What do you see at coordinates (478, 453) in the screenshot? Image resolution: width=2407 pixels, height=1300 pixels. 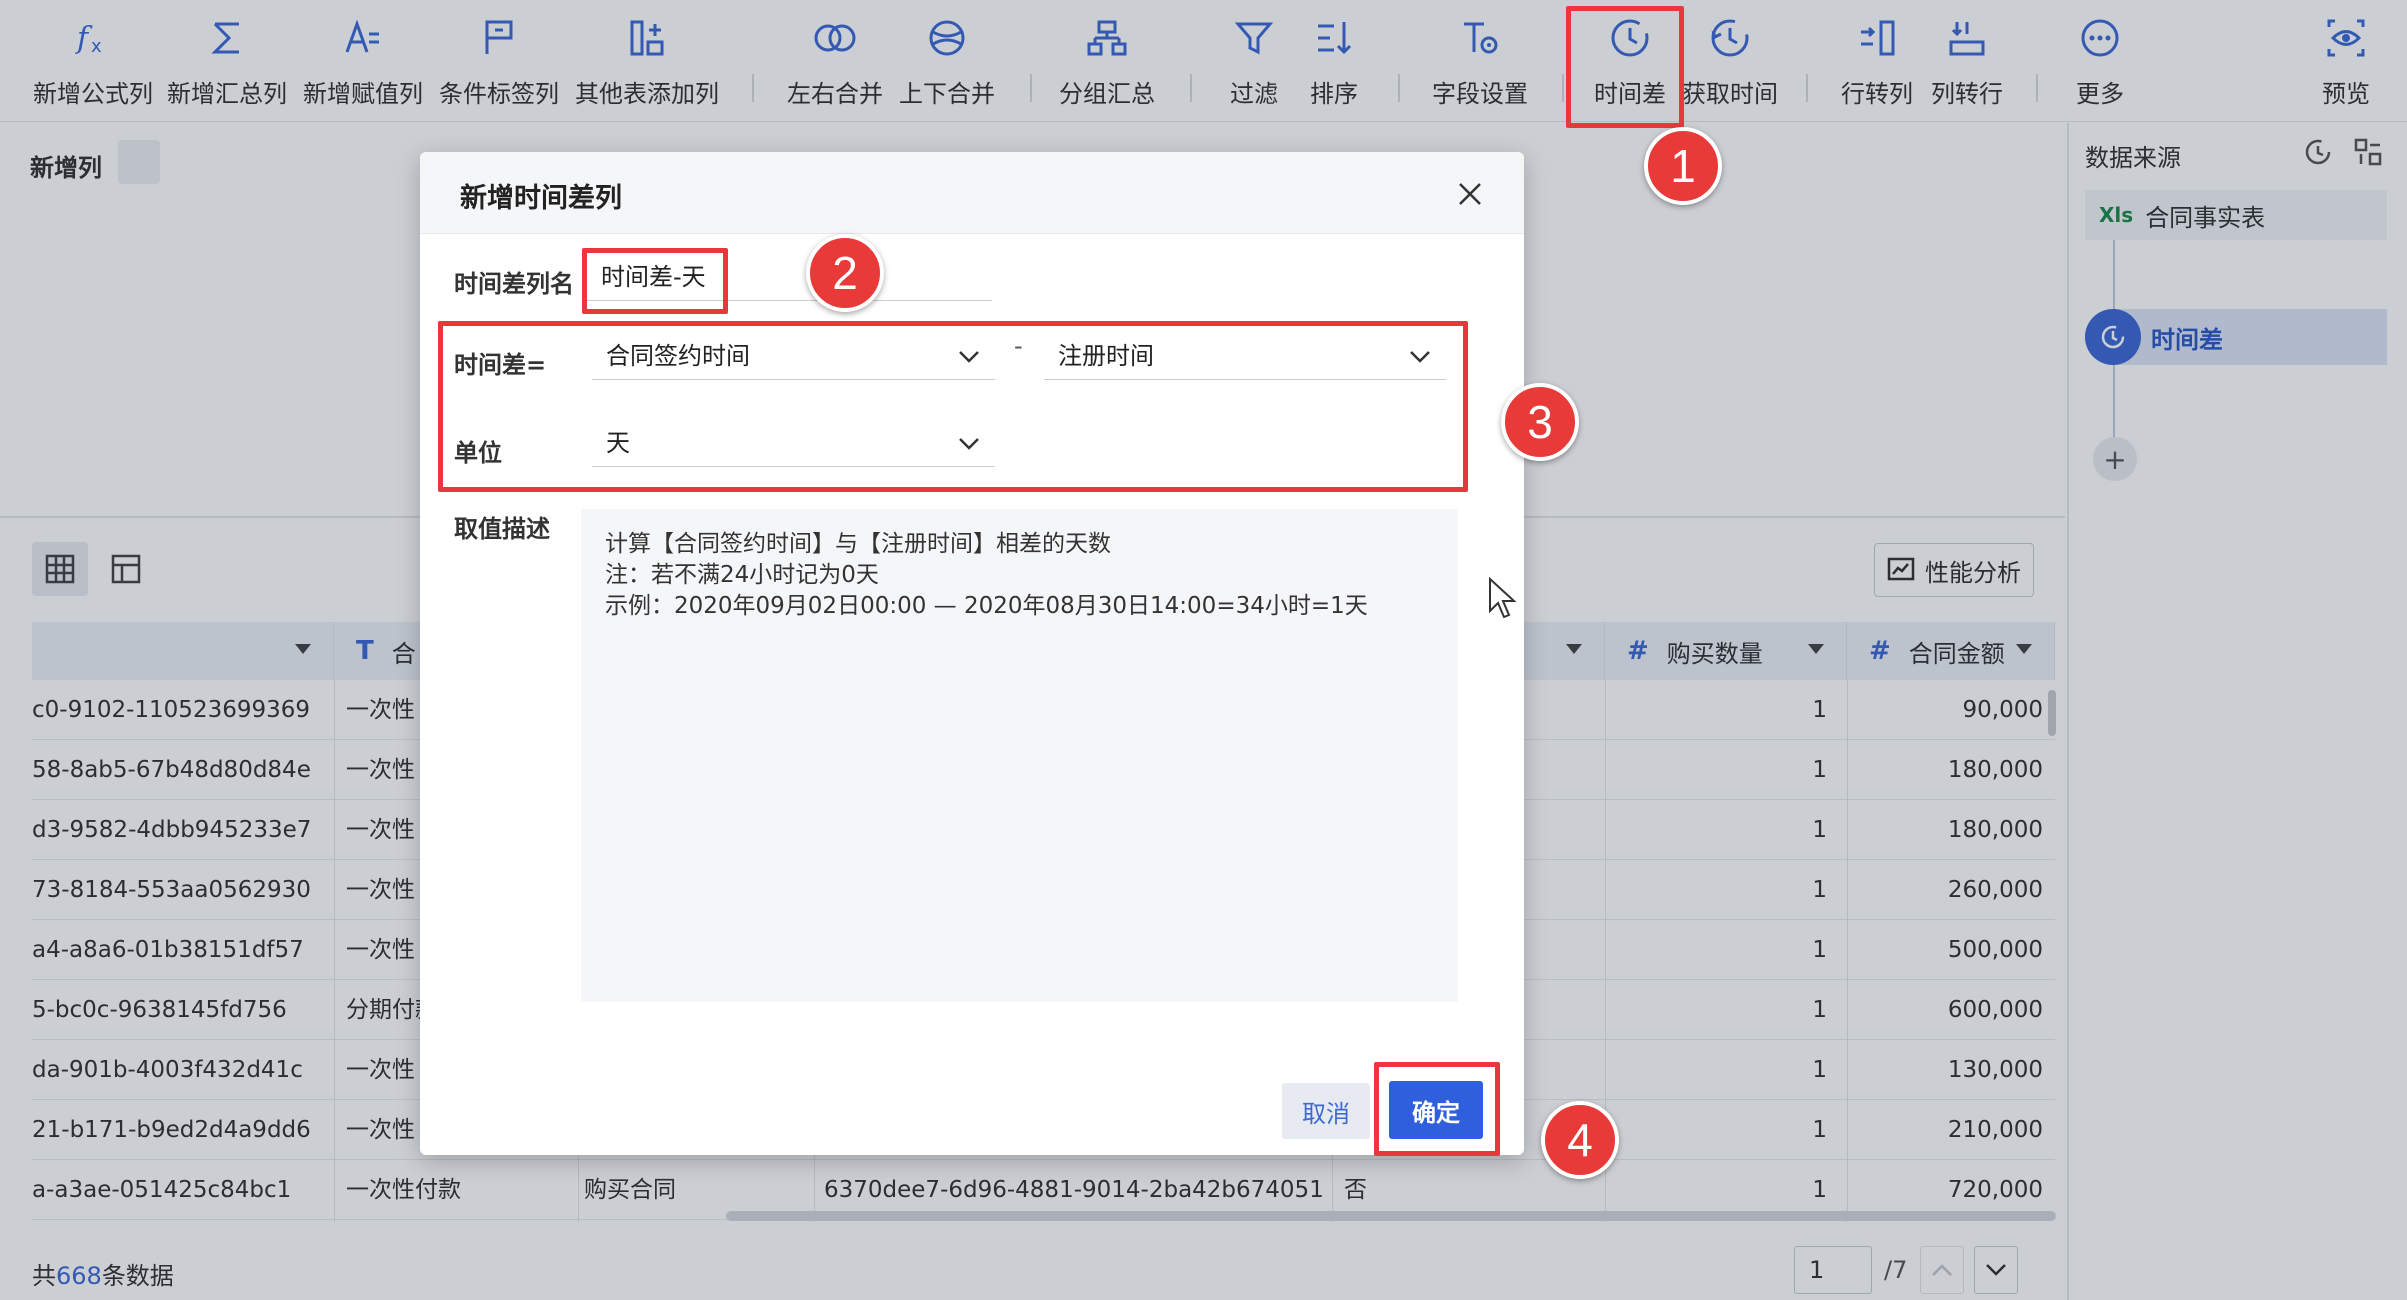 I see `unit-label: 单位` at bounding box center [478, 453].